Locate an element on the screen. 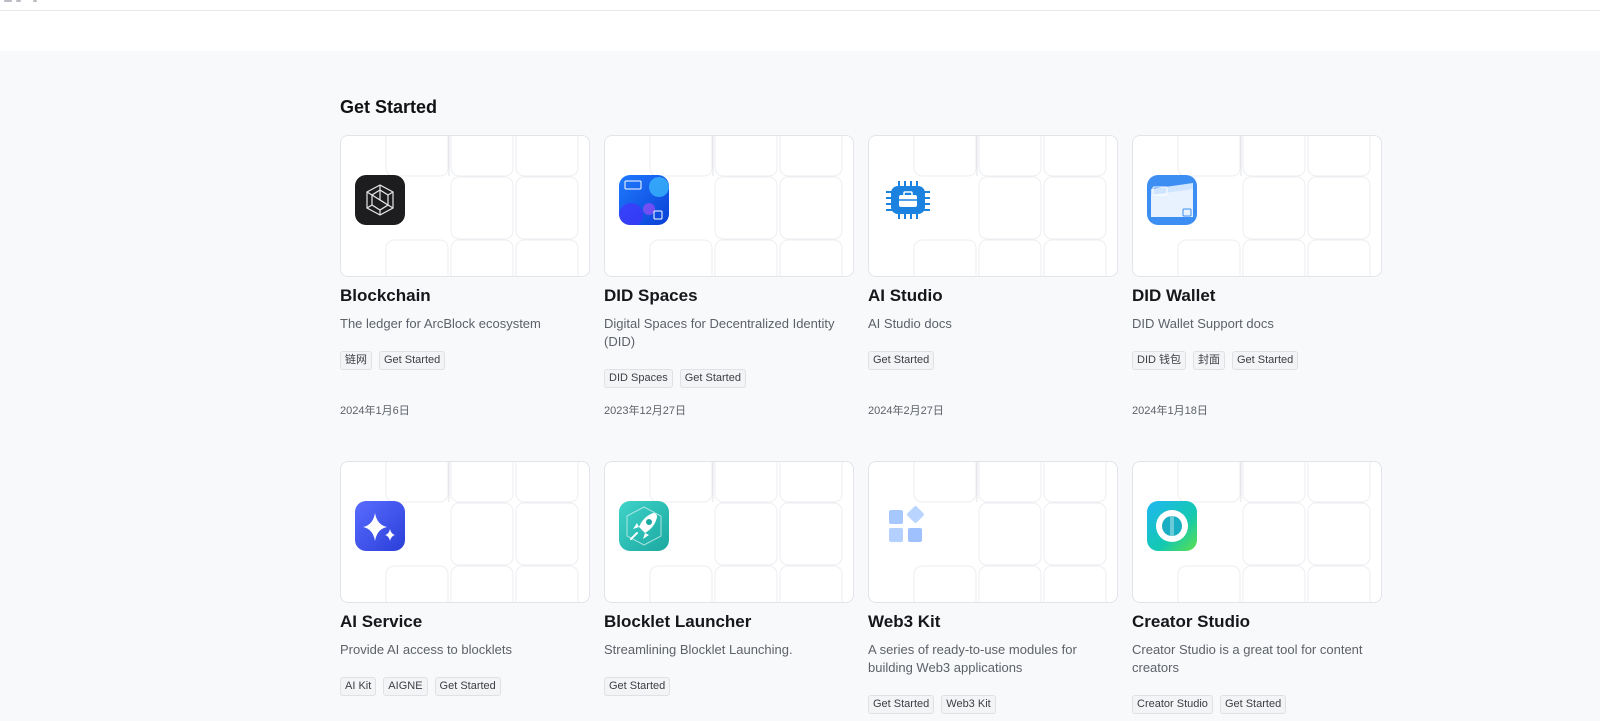 Image resolution: width=1600 pixels, height=721 pixels. card-description: Provide AI access to blocklets is located at coordinates (426, 649).